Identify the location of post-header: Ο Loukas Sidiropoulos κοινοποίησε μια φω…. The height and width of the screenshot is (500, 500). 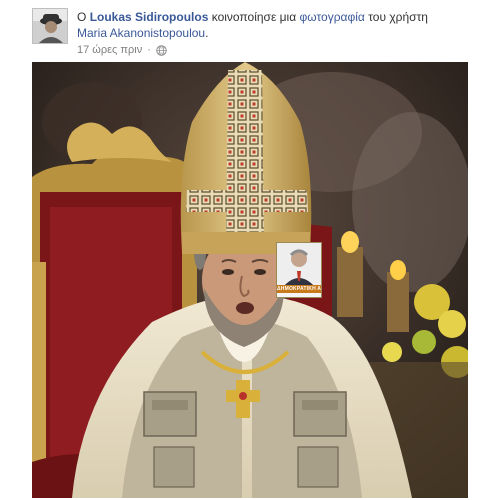
(277, 25).